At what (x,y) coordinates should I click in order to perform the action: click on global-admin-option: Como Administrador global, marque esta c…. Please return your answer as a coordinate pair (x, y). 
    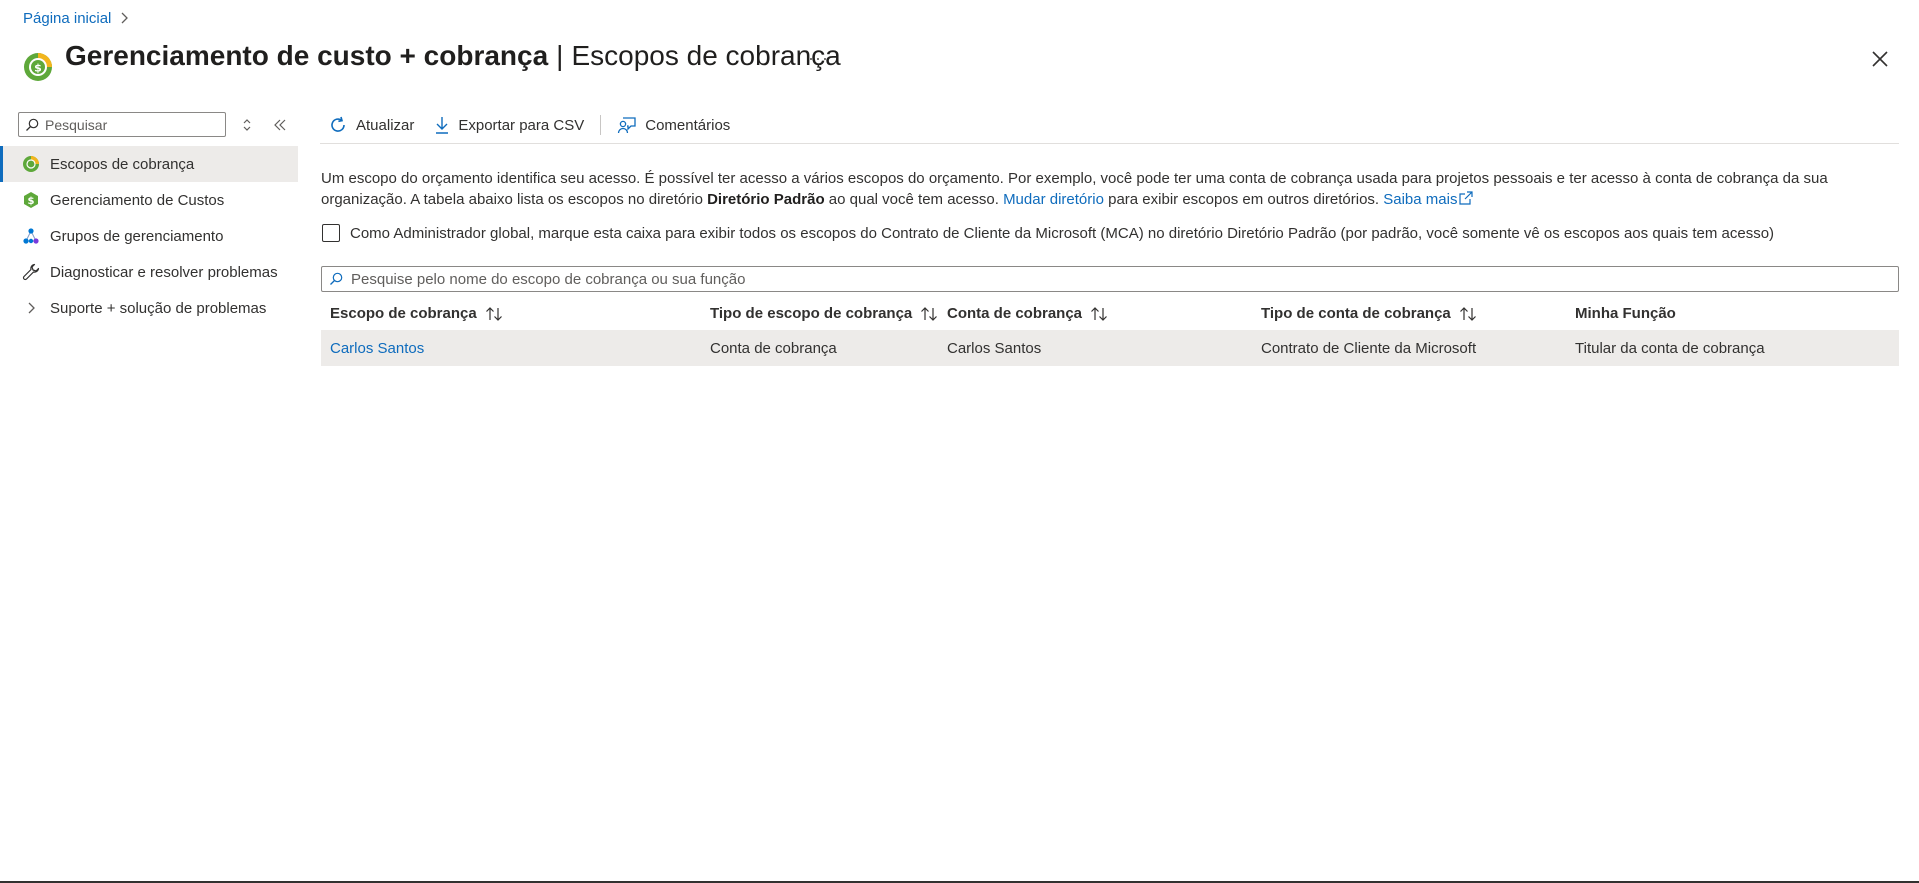
    Looking at the image, I should click on (1048, 233).